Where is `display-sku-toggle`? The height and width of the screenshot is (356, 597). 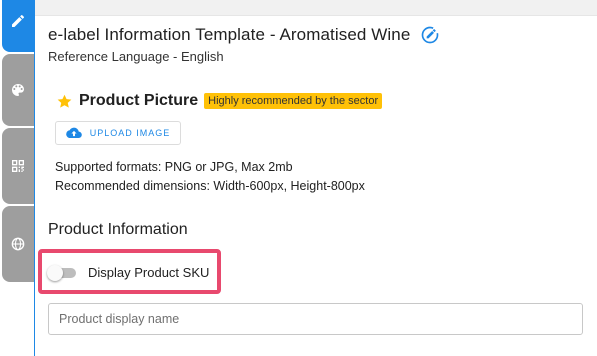 display-sku-toggle is located at coordinates (61, 273).